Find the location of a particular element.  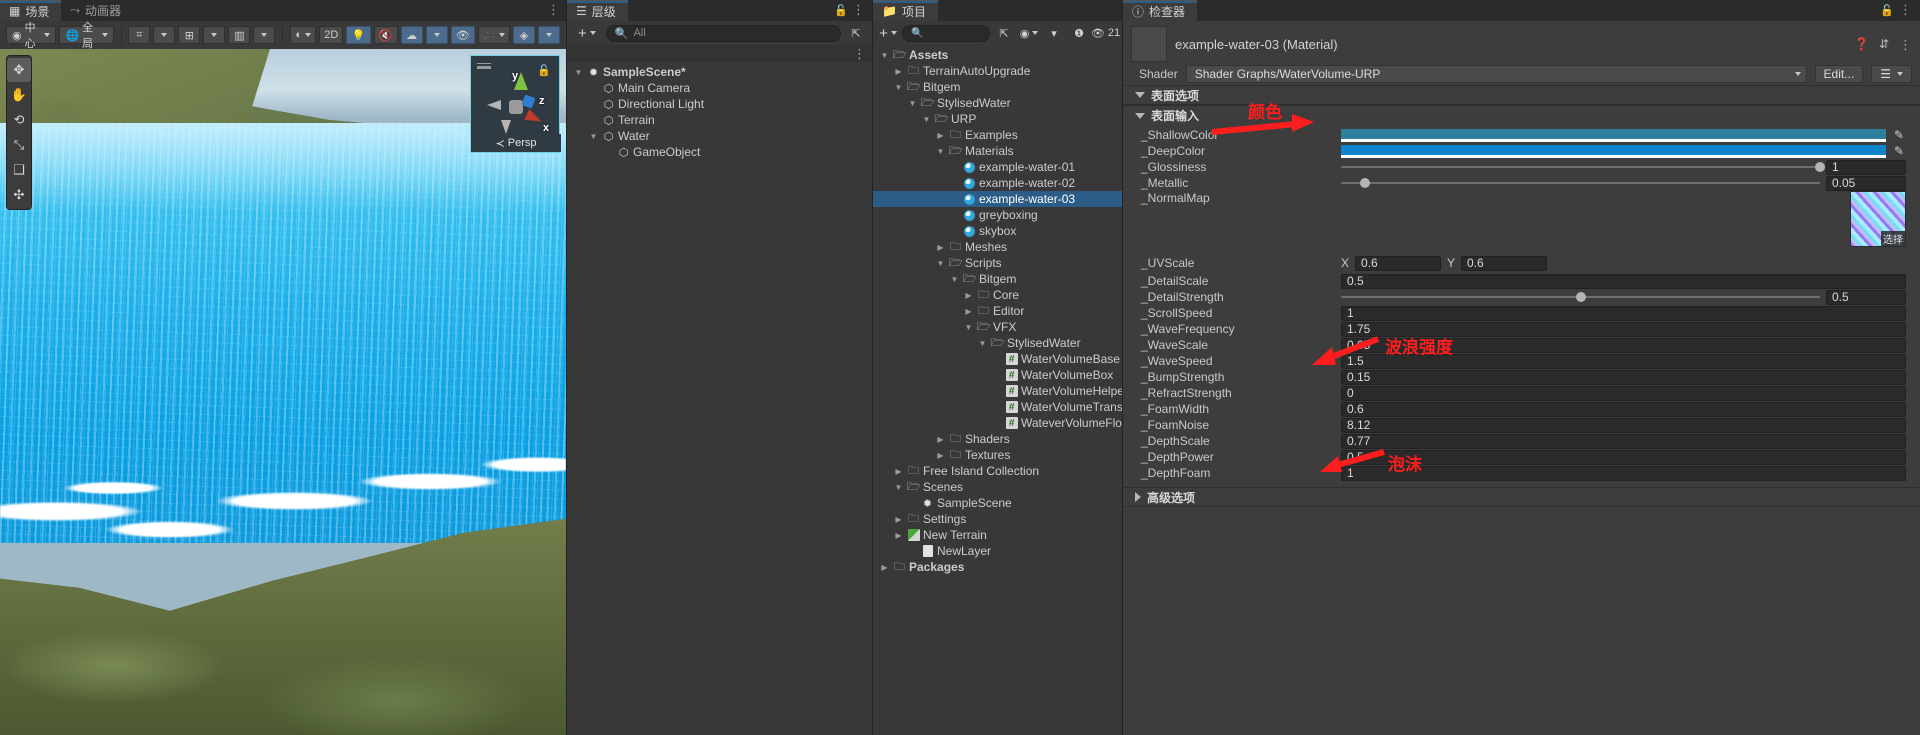

tab-hierarchy: ☰ 层级 is located at coordinates (597, 10).